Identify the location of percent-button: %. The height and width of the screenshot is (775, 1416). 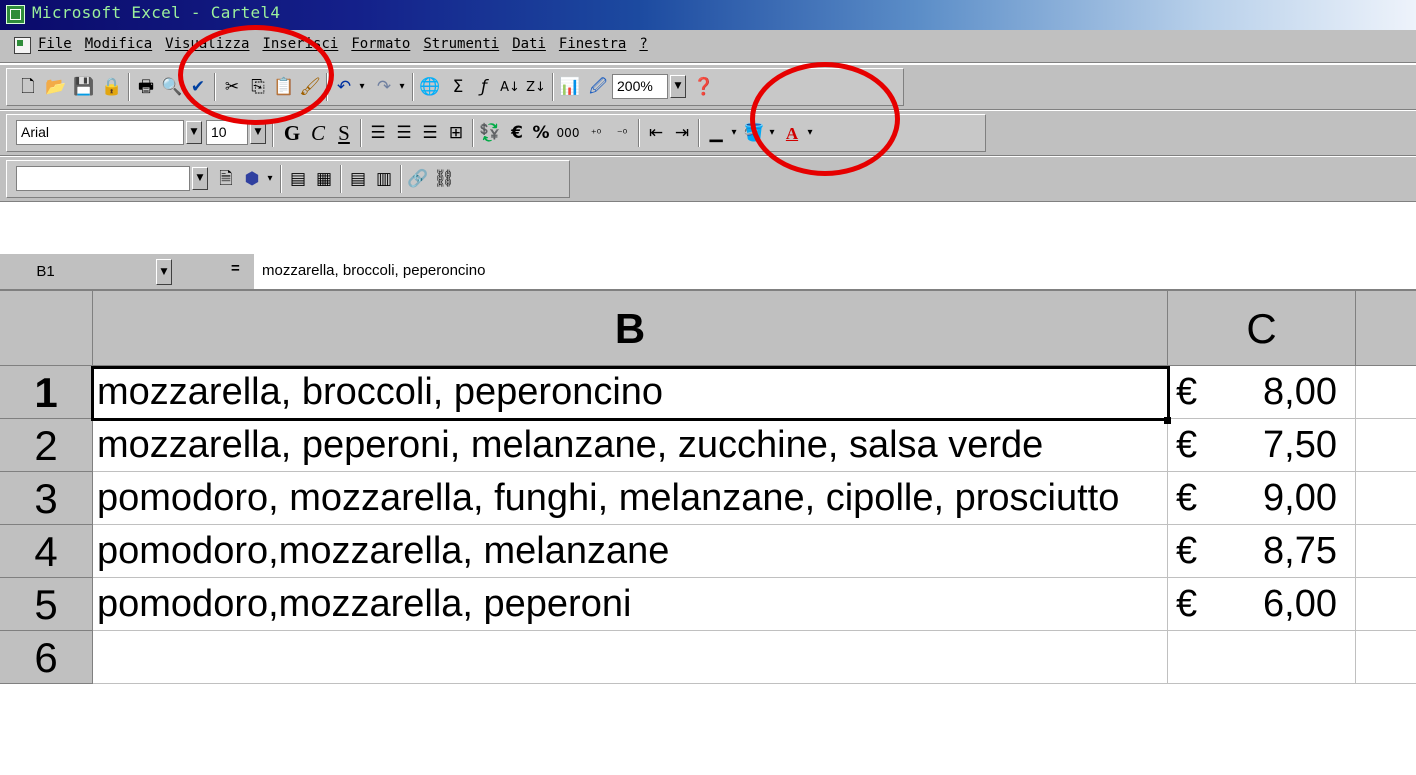
(541, 133).